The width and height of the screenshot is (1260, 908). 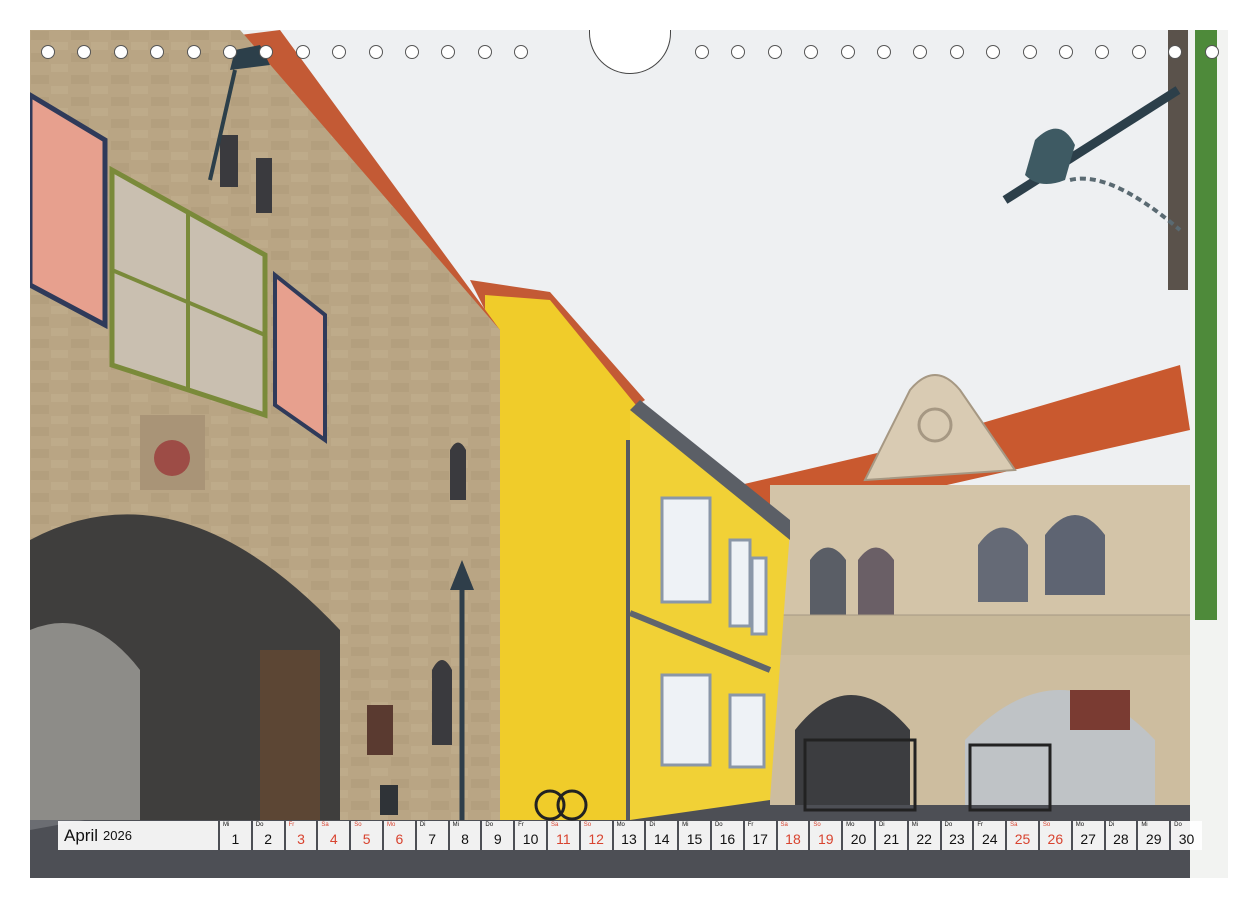 What do you see at coordinates (117, 835) in the screenshot?
I see `year: 2026` at bounding box center [117, 835].